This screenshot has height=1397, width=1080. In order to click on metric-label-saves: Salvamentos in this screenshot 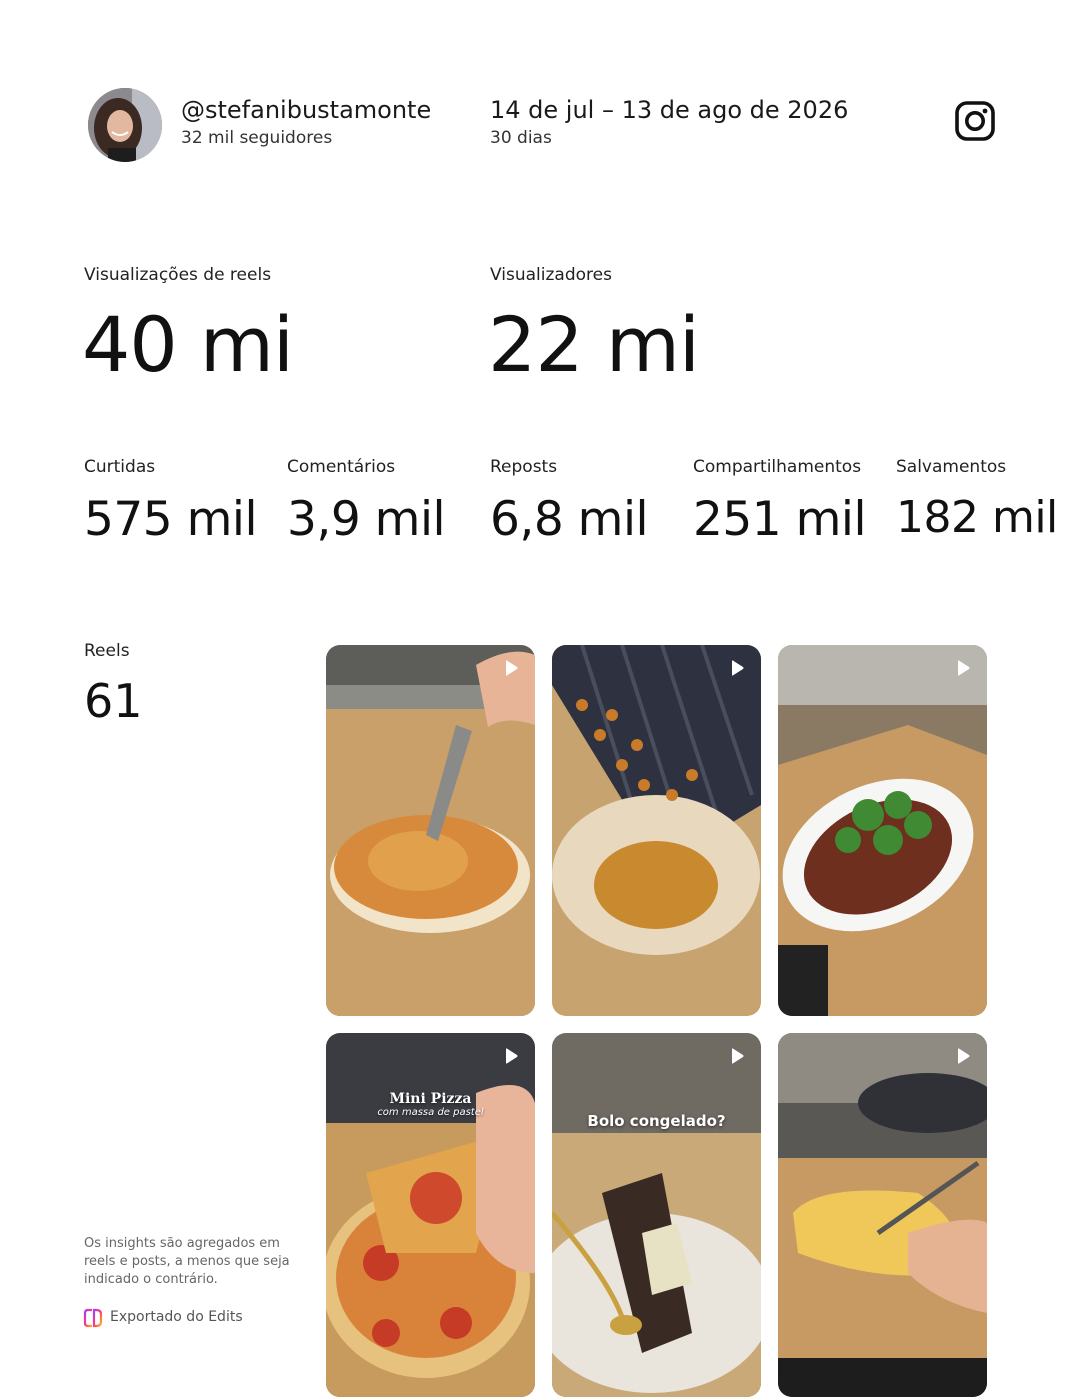, I will do `click(951, 467)`.